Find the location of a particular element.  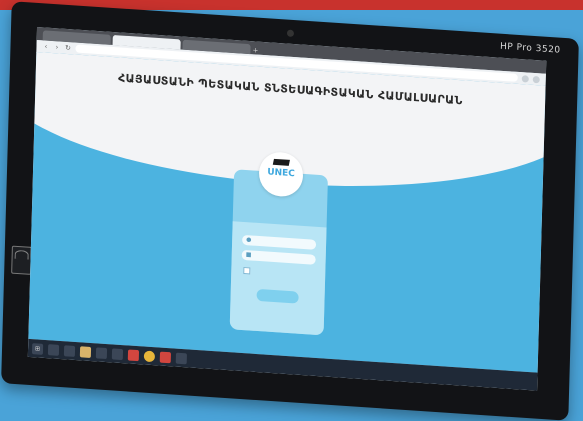

system-tray is located at coordinates (530, 381).